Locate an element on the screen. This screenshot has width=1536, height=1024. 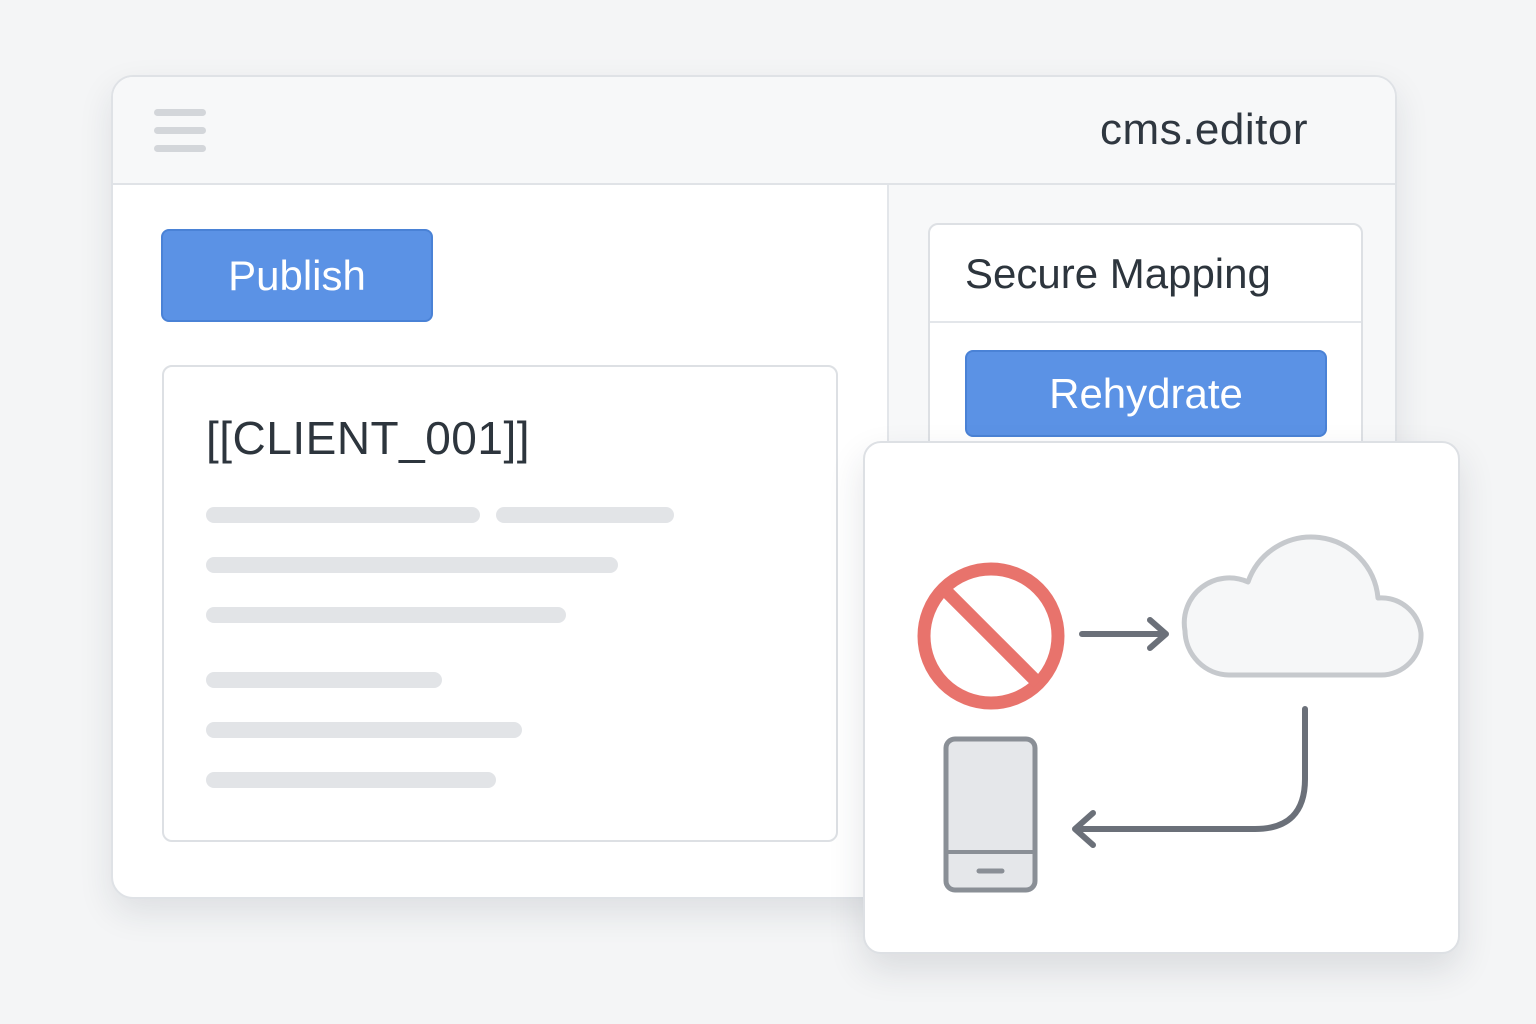
app-title: cms.editor is located at coordinates (1204, 129).